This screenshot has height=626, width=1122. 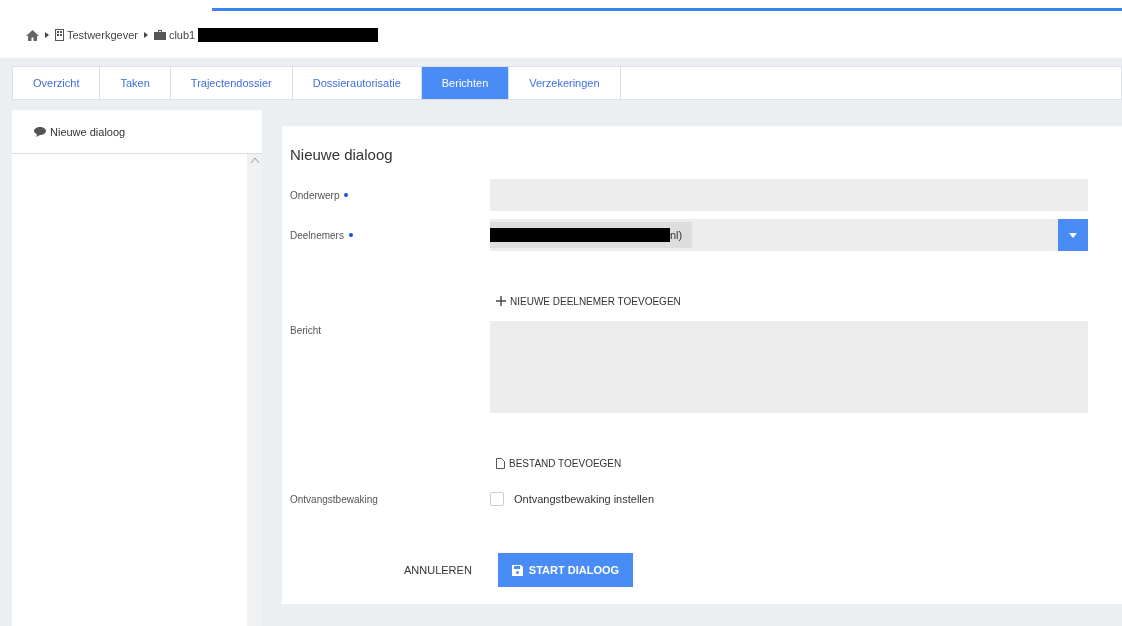 I want to click on form-title: Nieuwe dialoog, so click(x=342, y=154).